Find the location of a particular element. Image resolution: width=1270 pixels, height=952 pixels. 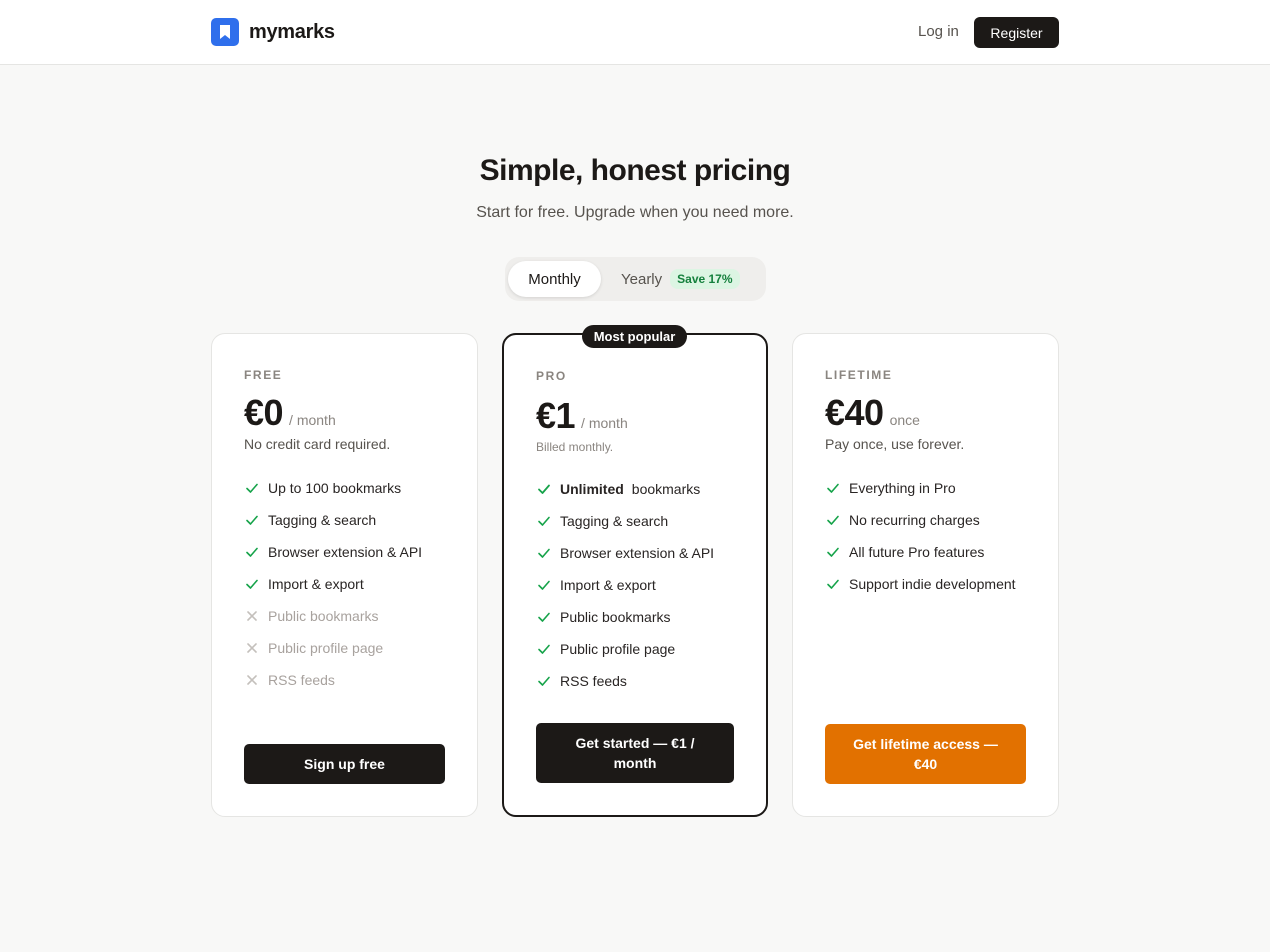

yearly-label: Yearly is located at coordinates (642, 279).